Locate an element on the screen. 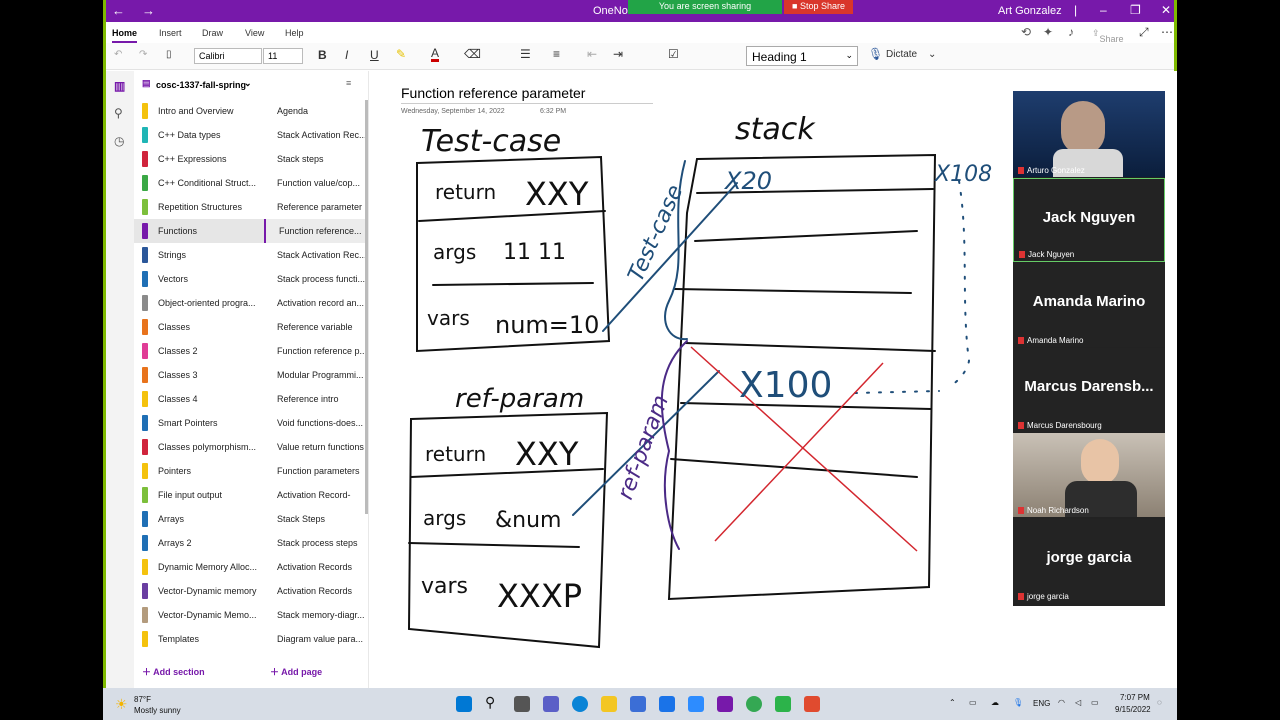 The image size is (1280, 720). clock-time: 7:07 PM is located at coordinates (1135, 697).